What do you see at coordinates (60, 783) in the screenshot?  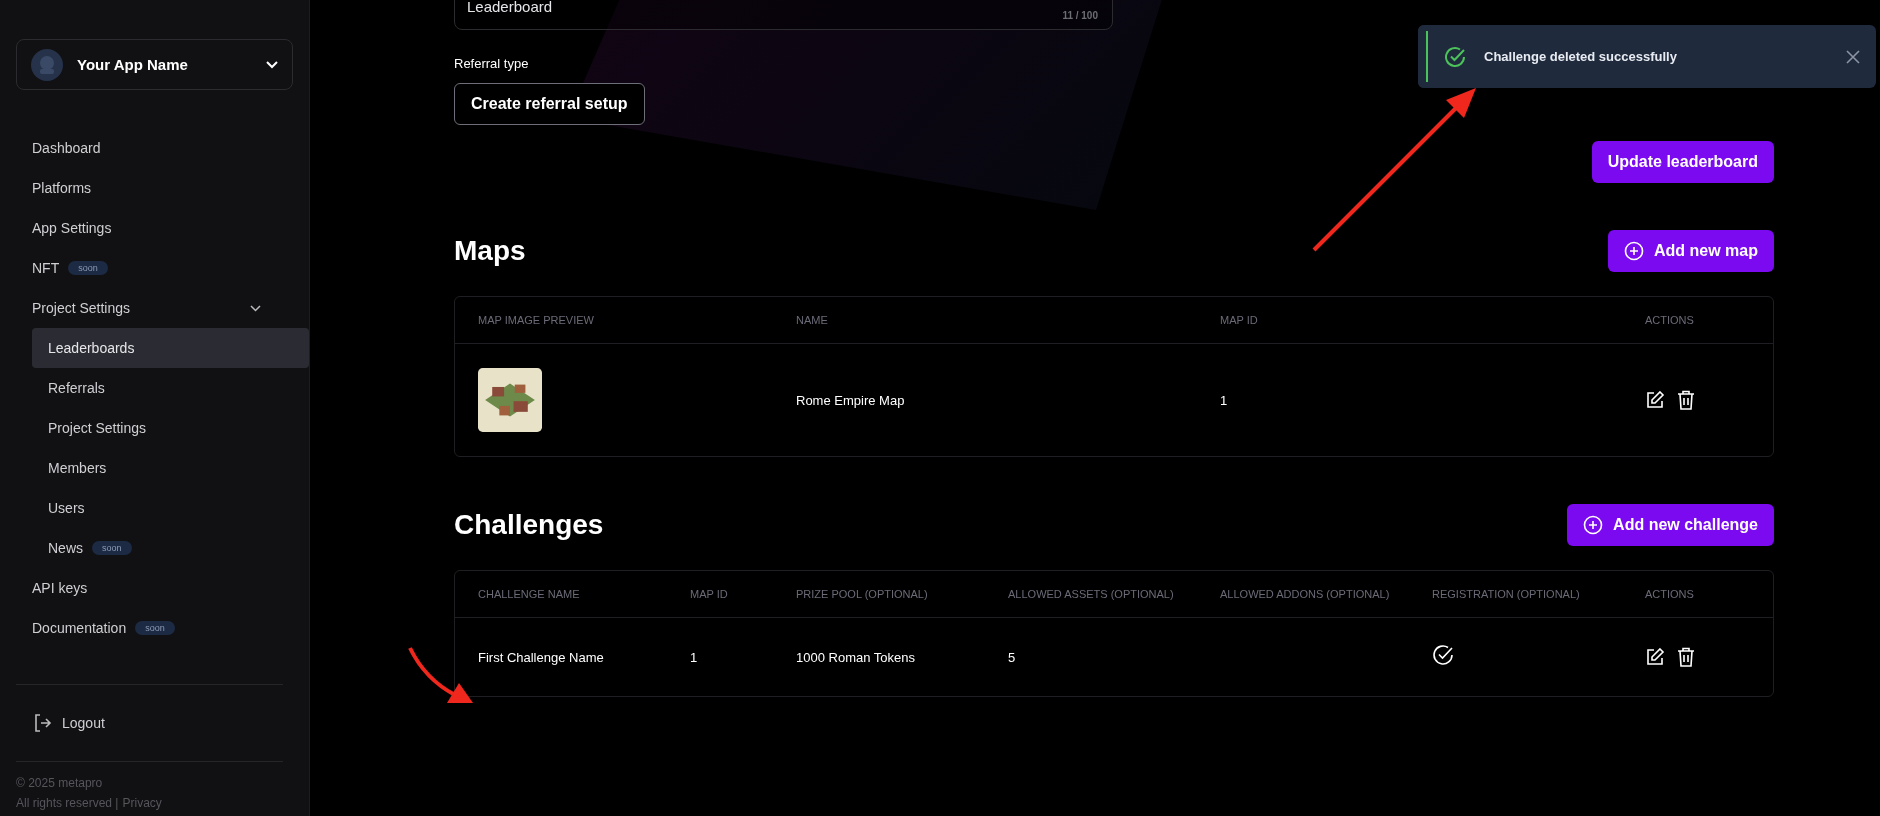 I see `copyright-text: © 2025 metapro` at bounding box center [60, 783].